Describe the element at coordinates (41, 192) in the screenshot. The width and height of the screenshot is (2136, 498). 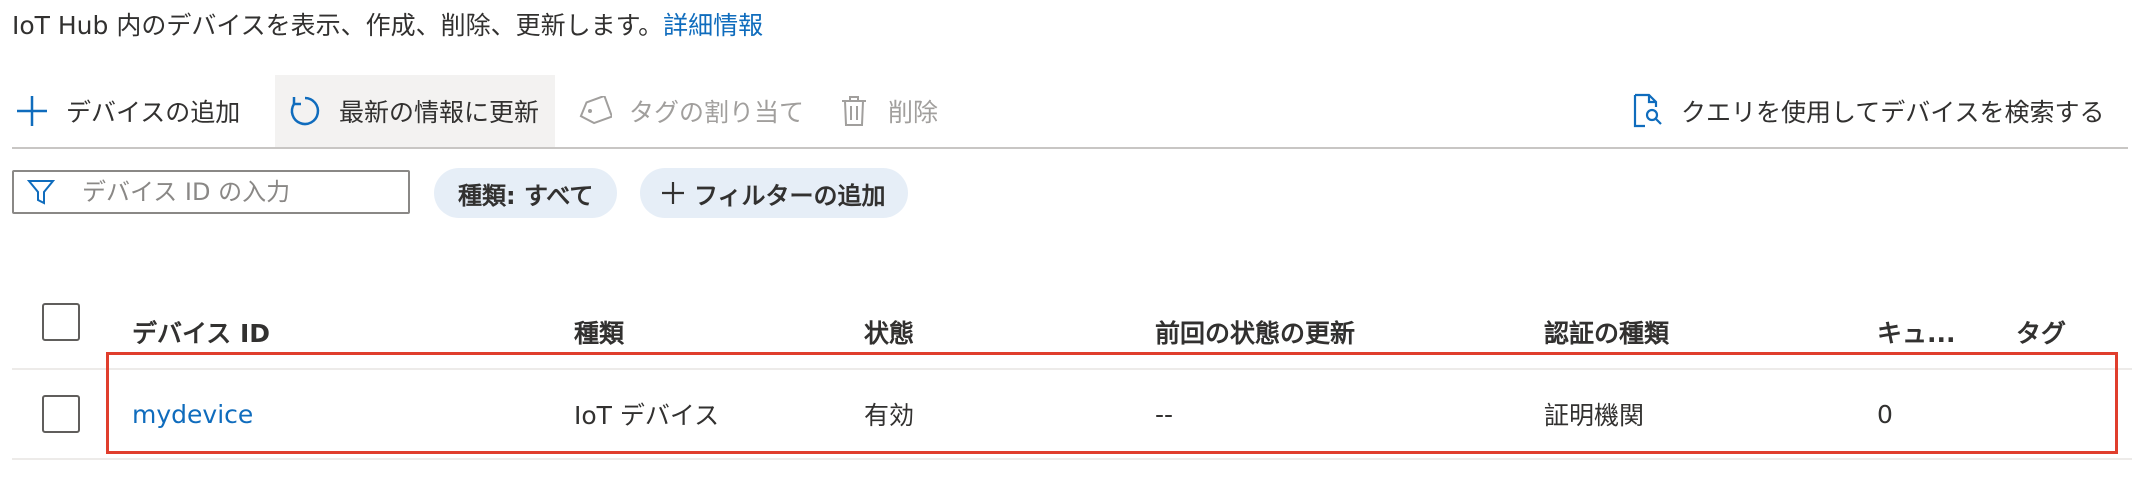
I see `filter-icon` at that location.